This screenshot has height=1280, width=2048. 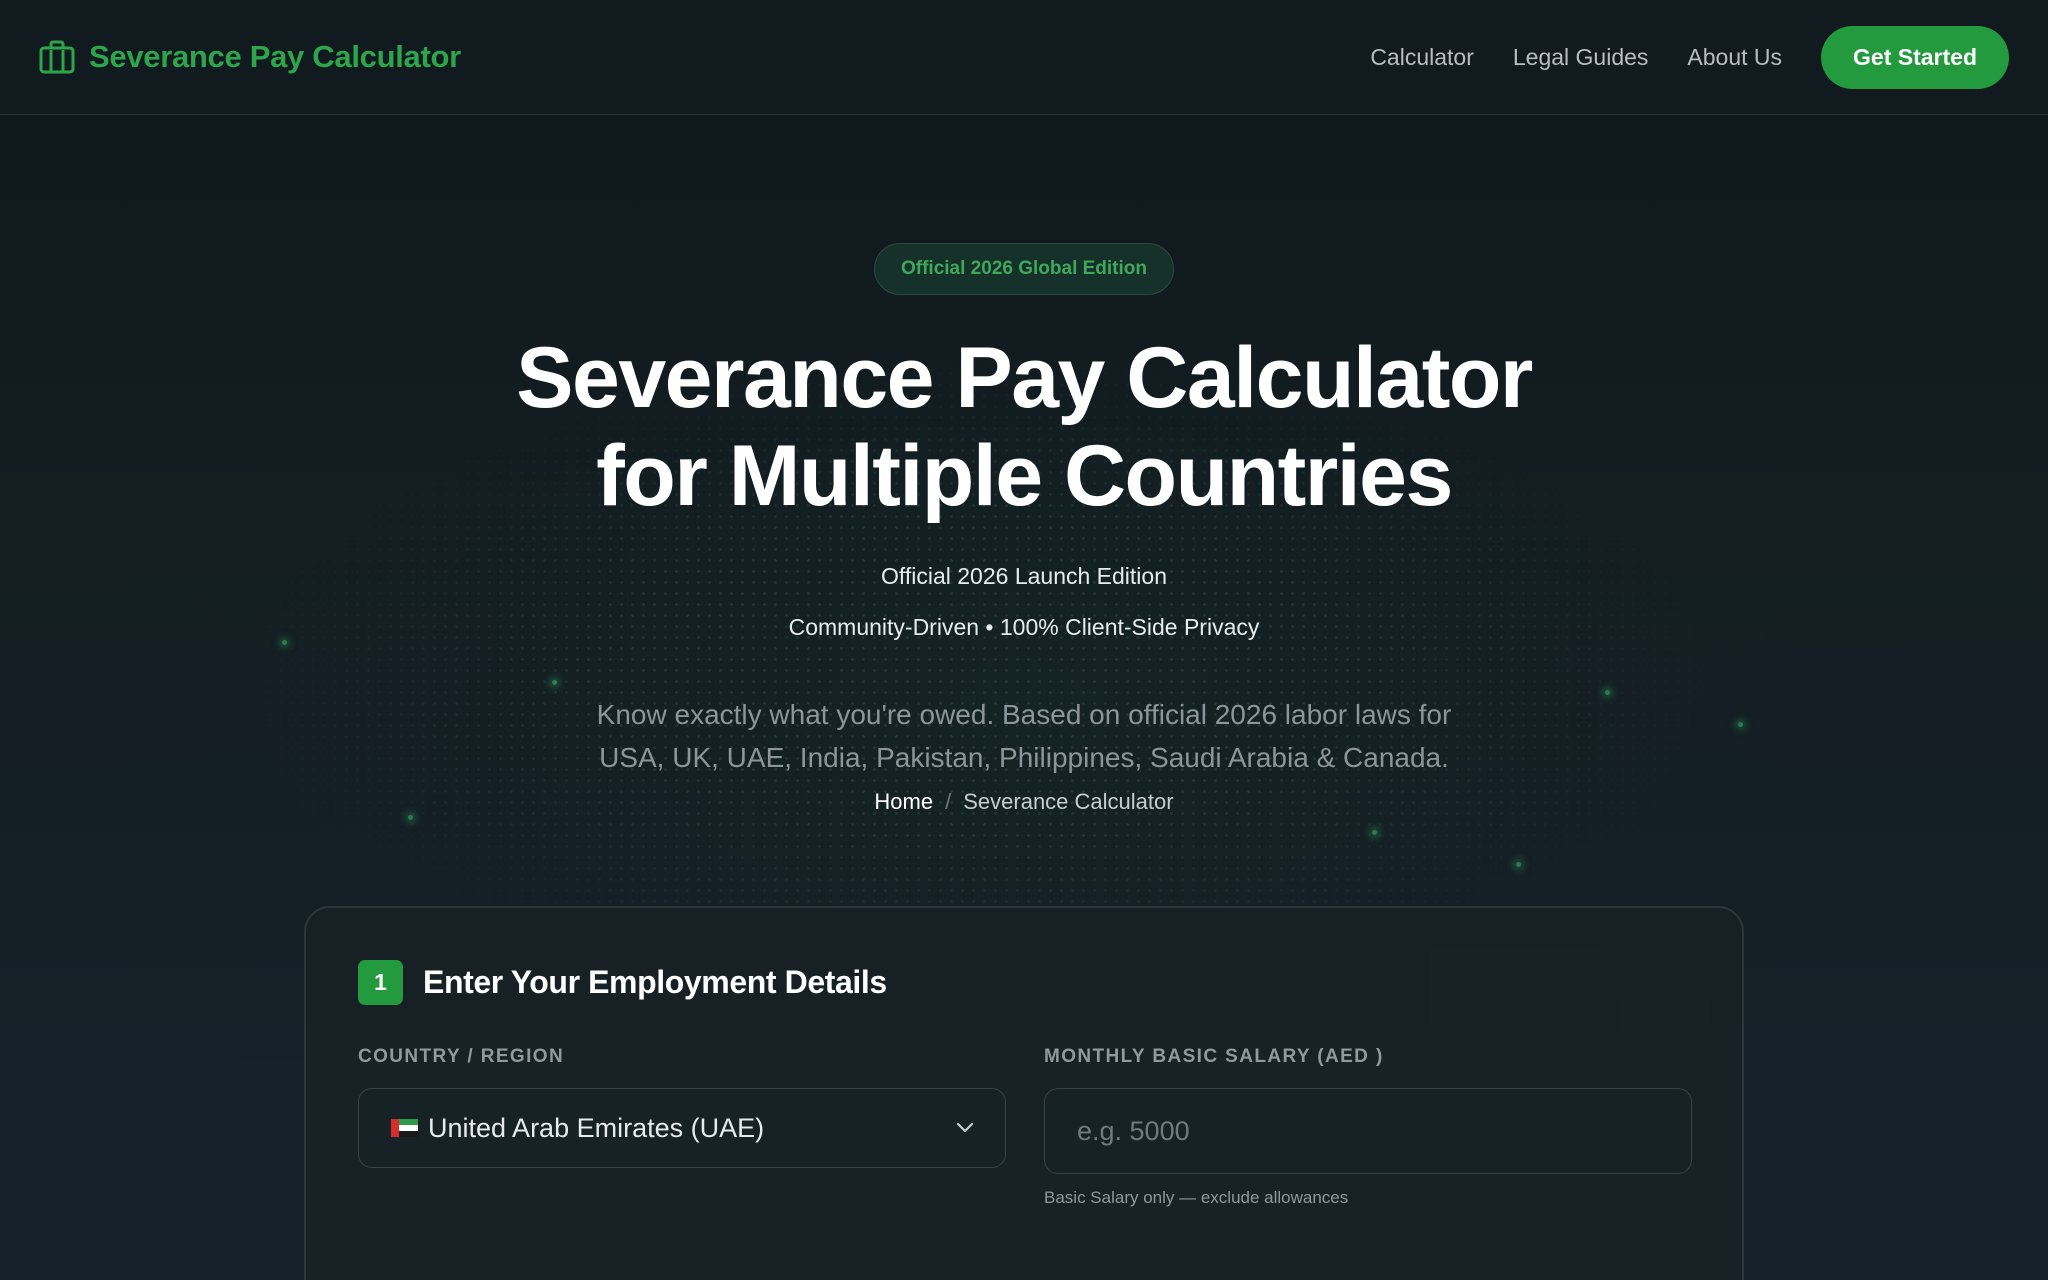 What do you see at coordinates (1734, 57) in the screenshot?
I see `nav-link-about-us: About Us` at bounding box center [1734, 57].